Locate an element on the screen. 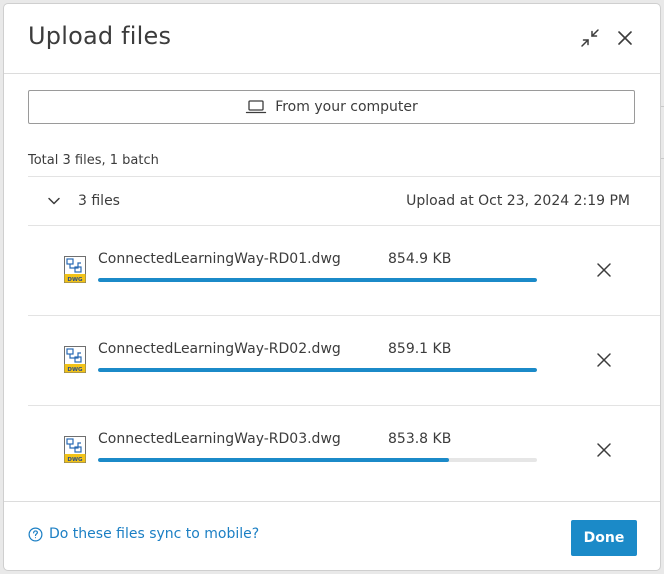 This screenshot has width=664, height=574. batch-file-count: 3 files is located at coordinates (99, 200).